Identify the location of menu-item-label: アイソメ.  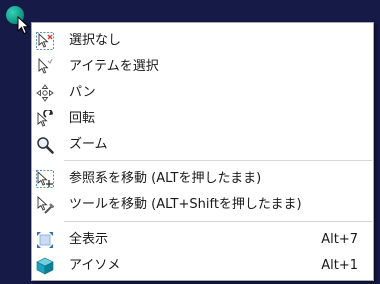
(95, 265).